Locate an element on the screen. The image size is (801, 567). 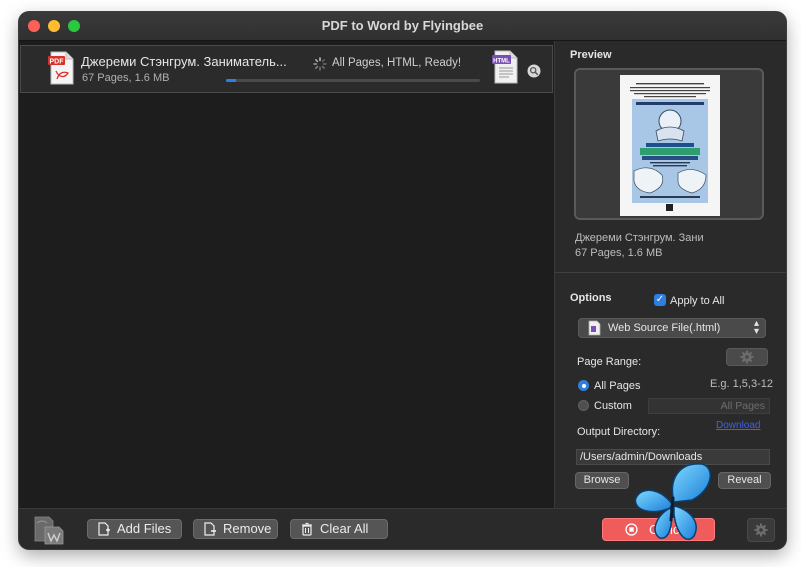
add-files-button: Add Files is located at coordinates (134, 529).